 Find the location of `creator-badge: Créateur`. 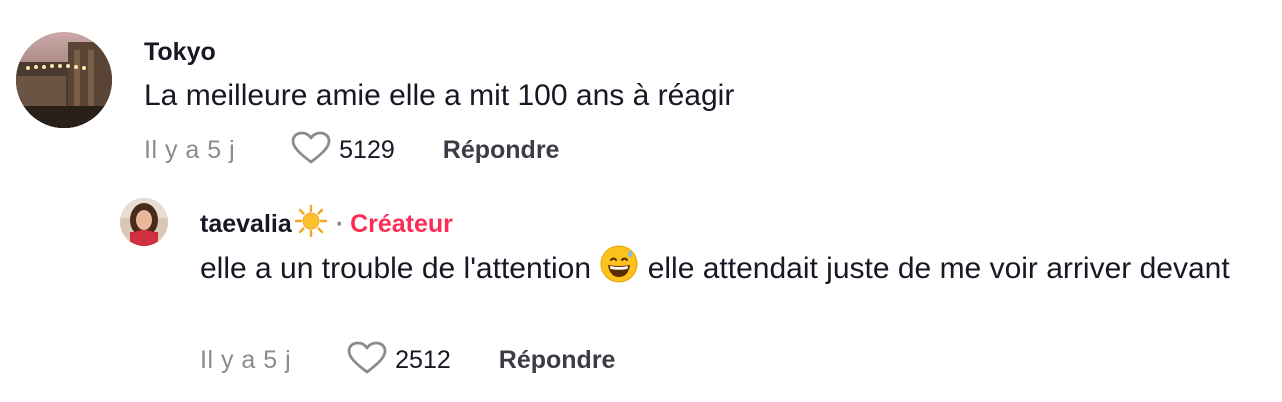

creator-badge: Créateur is located at coordinates (401, 224).